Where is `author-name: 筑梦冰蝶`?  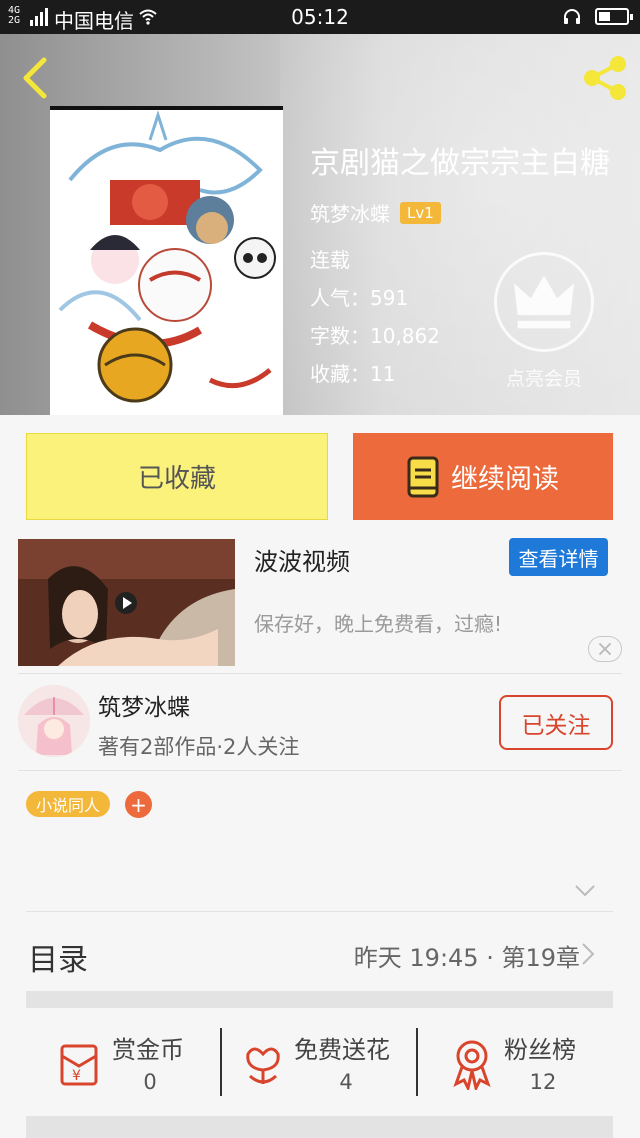 author-name: 筑梦冰蝶 is located at coordinates (144, 705).